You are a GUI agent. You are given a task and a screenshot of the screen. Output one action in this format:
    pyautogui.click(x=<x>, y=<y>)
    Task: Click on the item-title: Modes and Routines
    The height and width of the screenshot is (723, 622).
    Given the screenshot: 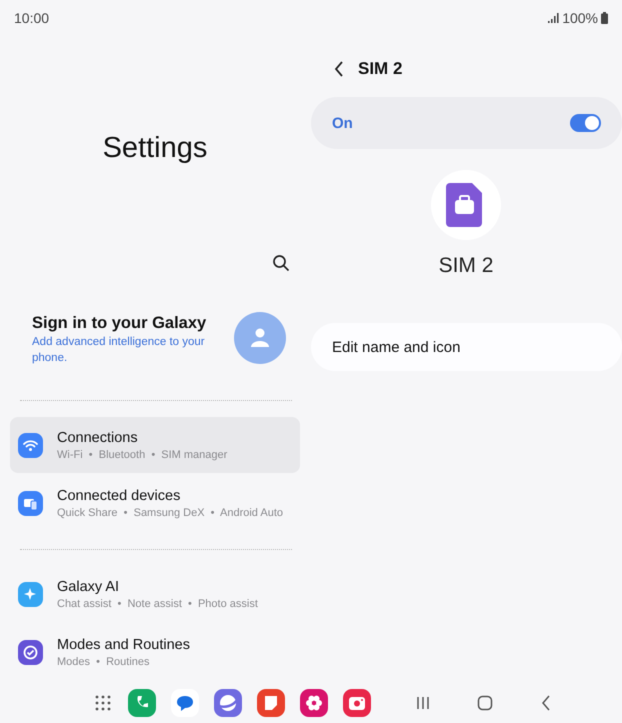 What is the action you would take?
    pyautogui.click(x=123, y=644)
    